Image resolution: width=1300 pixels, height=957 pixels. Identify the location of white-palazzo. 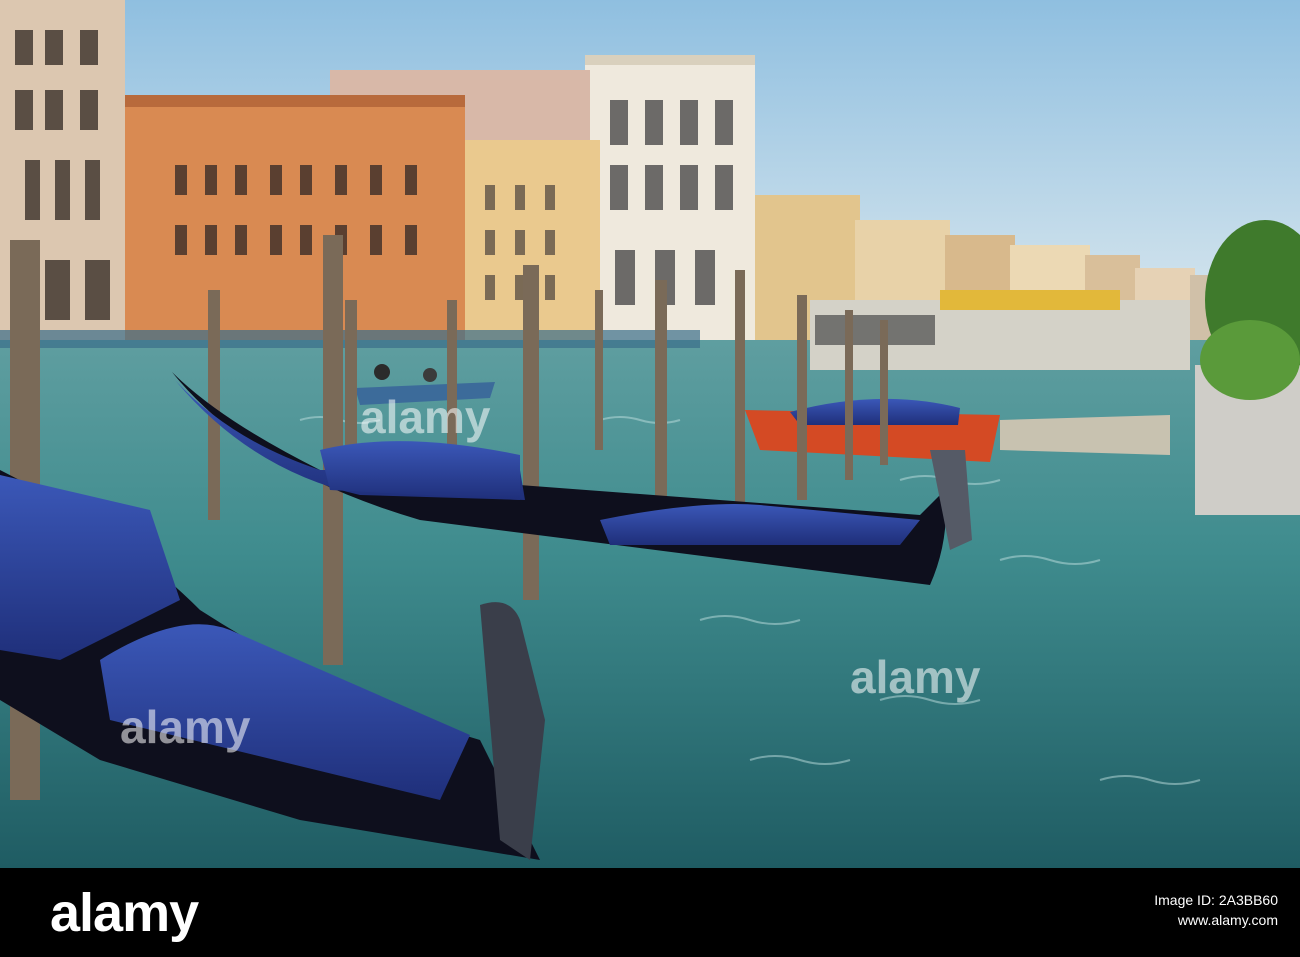
(670, 200).